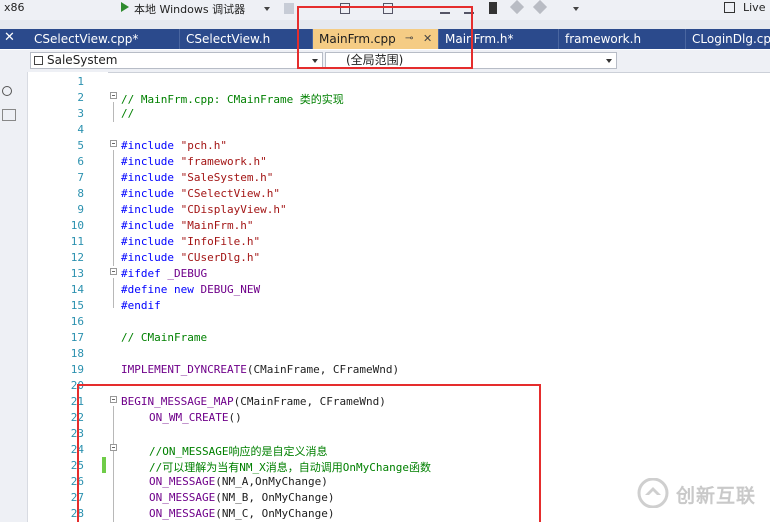 Image resolution: width=770 pixels, height=522 pixels. I want to click on keyword: new, so click(183, 289).